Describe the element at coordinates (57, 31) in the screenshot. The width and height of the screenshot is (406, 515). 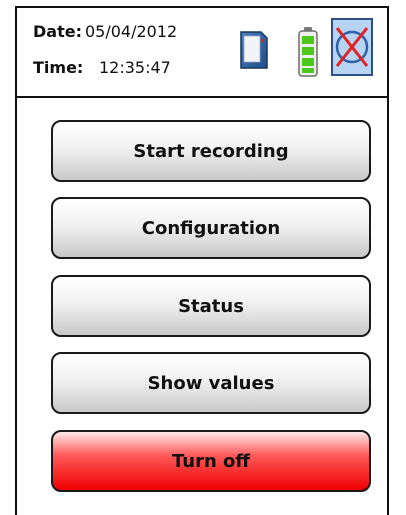
I see `date-label: Date:` at that location.